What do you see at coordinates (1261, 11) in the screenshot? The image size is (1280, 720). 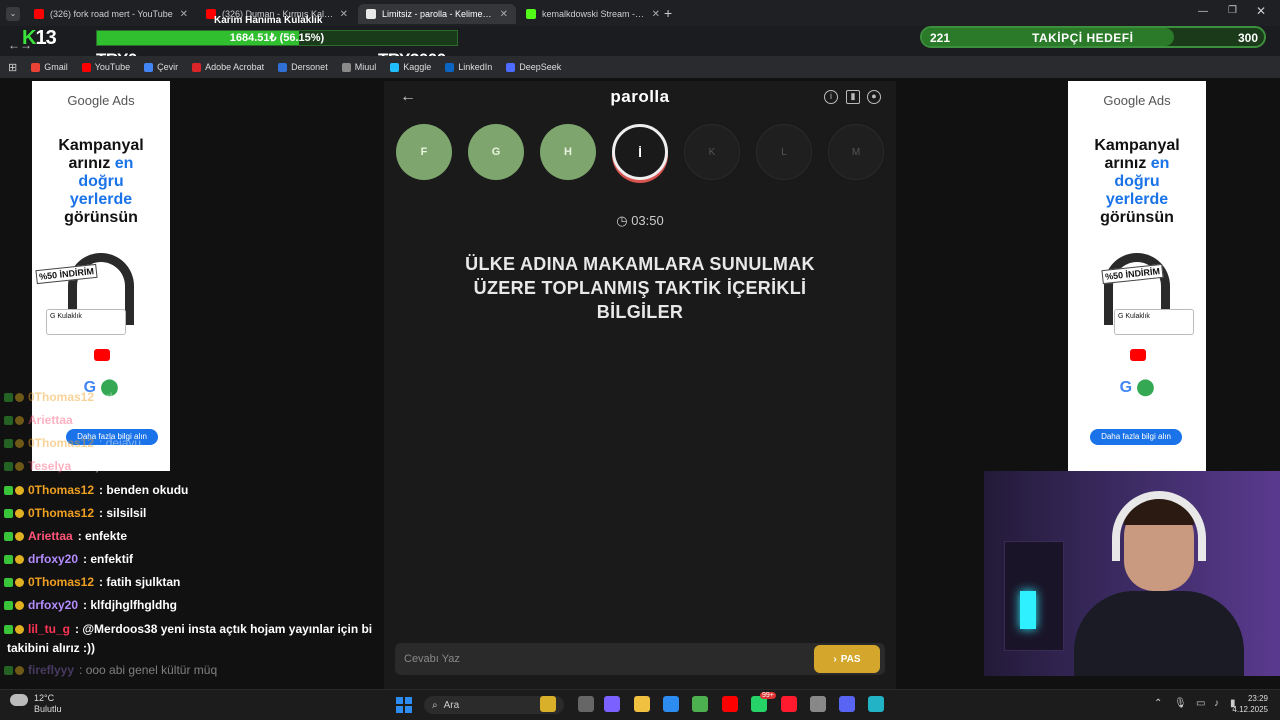 I see `close-window-icon: ✕` at bounding box center [1261, 11].